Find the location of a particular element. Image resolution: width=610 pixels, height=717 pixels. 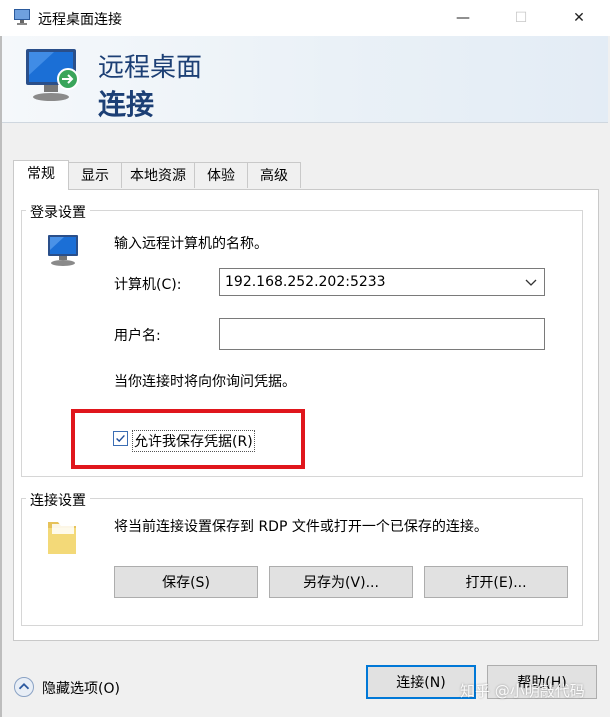

chevron-up-circle-icon is located at coordinates (24, 687).